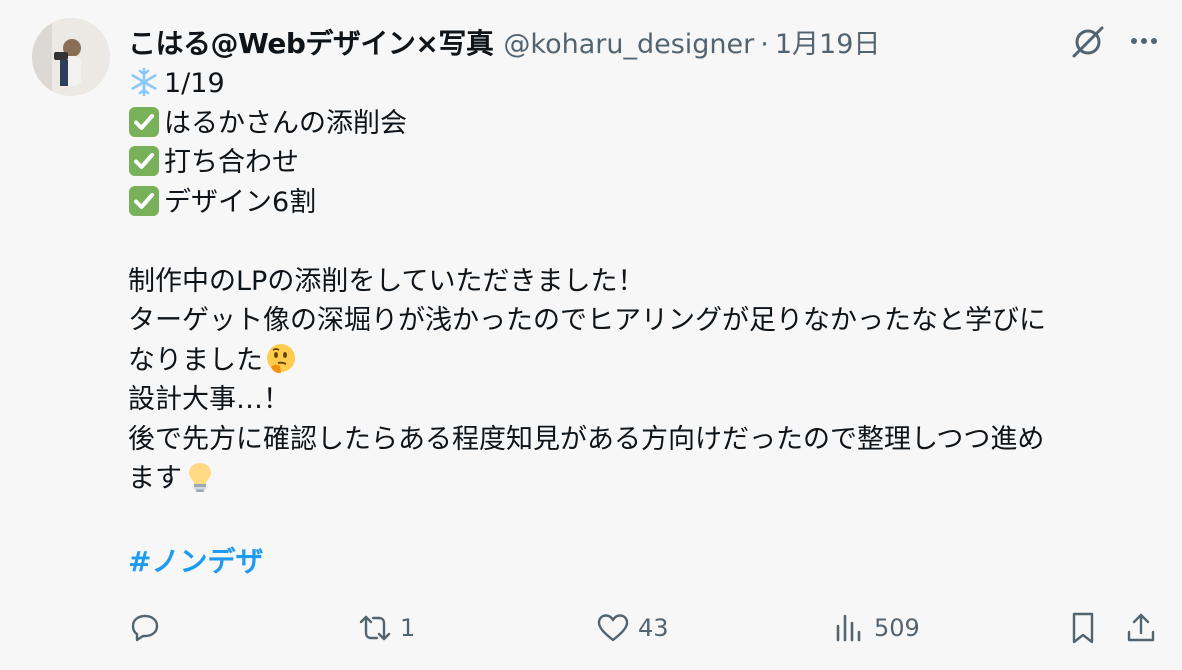 This screenshot has height=670, width=1182. Describe the element at coordinates (386, 281) in the screenshot. I see `paragraph-line: 制作中のLPの添削をしていただきました！` at that location.